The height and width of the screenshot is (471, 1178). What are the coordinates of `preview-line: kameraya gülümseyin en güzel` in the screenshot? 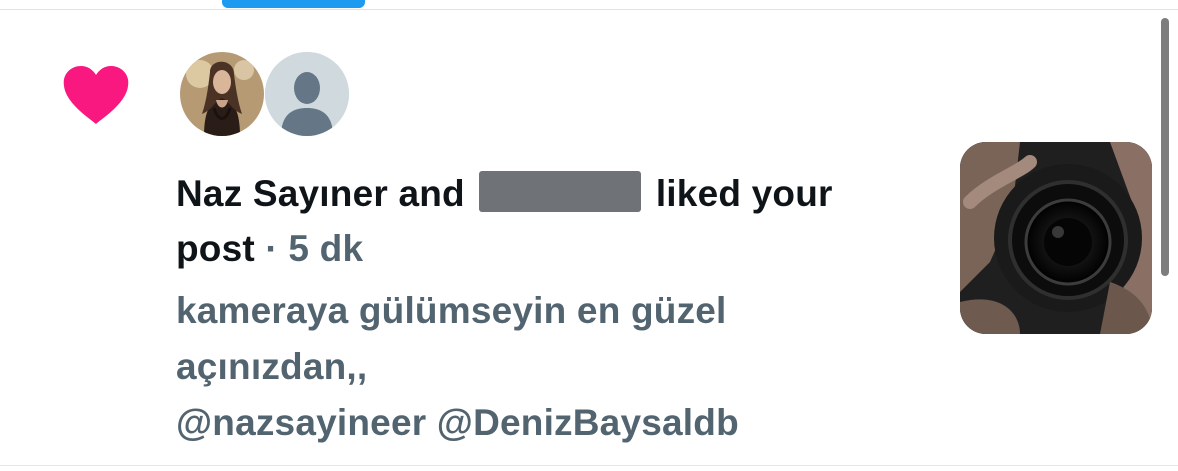 It's located at (451, 310).